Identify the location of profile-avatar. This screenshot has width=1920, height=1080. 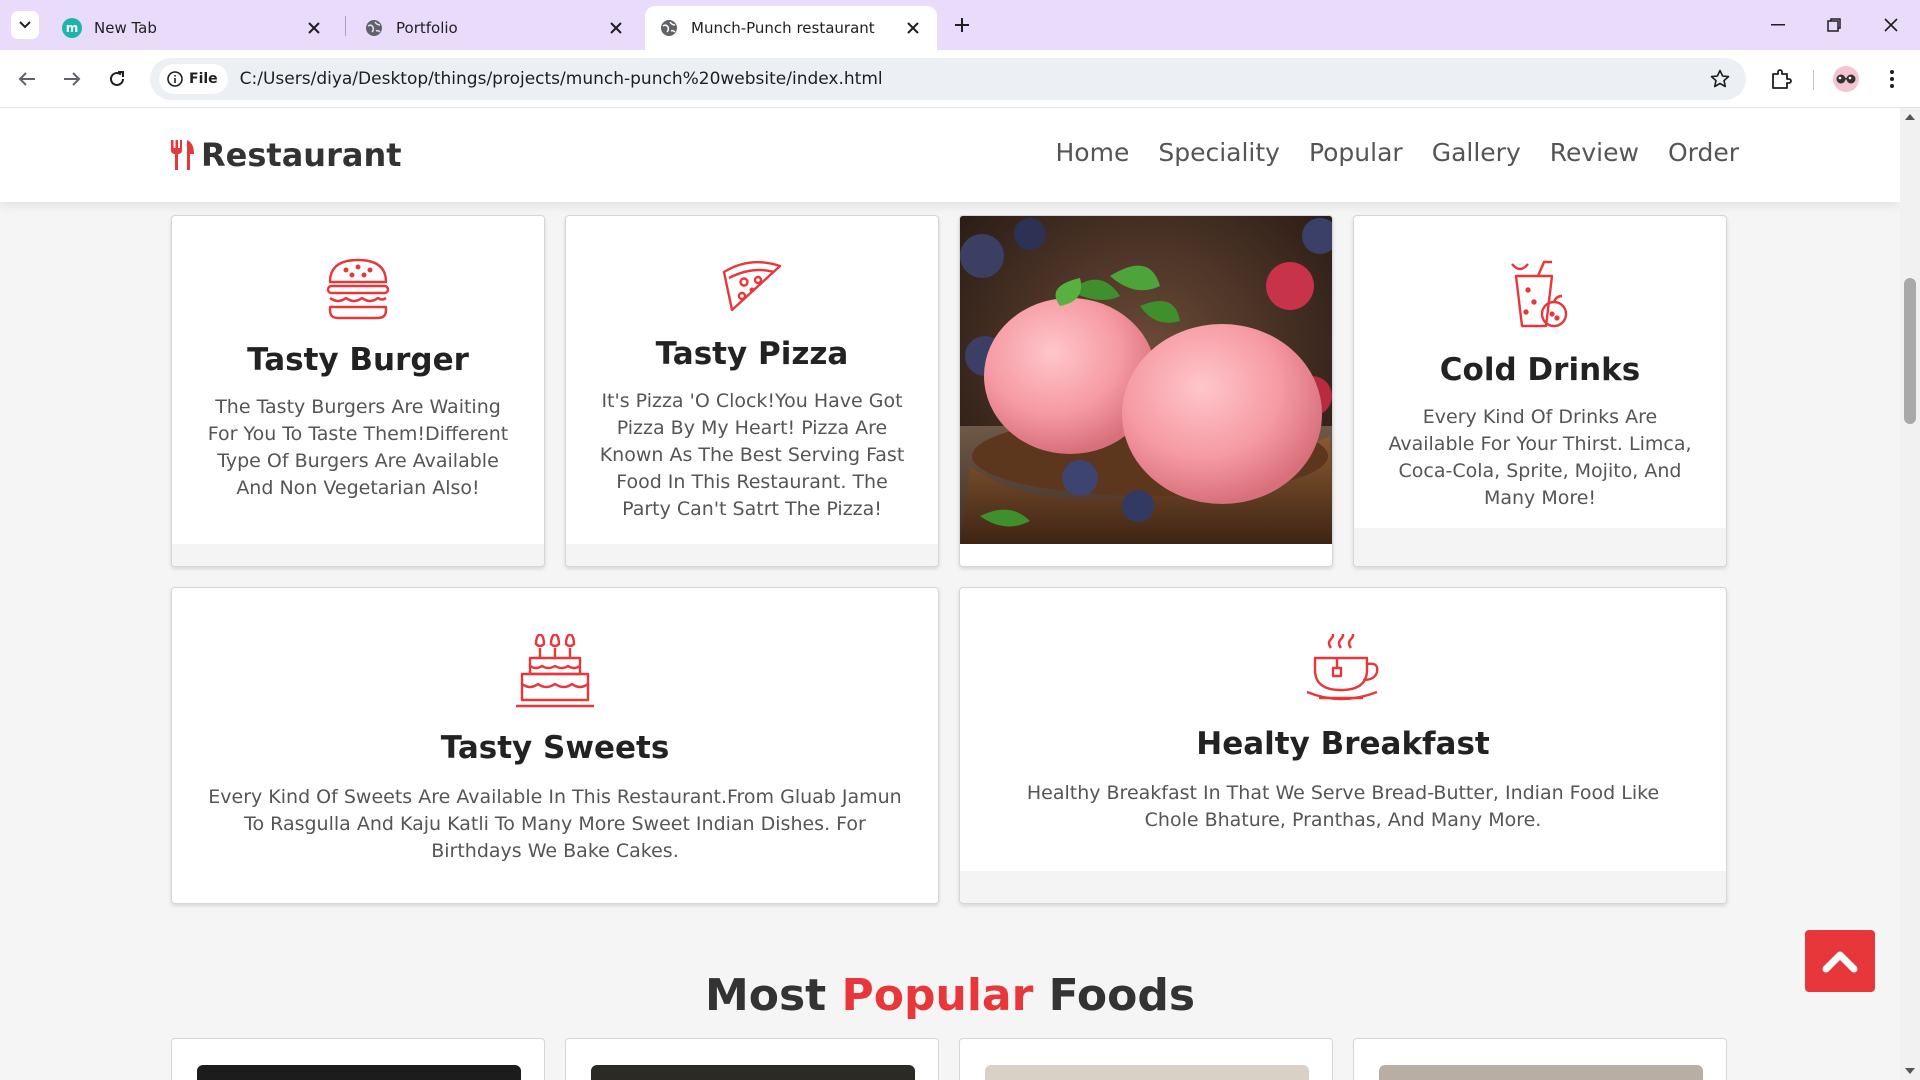
(1846, 79).